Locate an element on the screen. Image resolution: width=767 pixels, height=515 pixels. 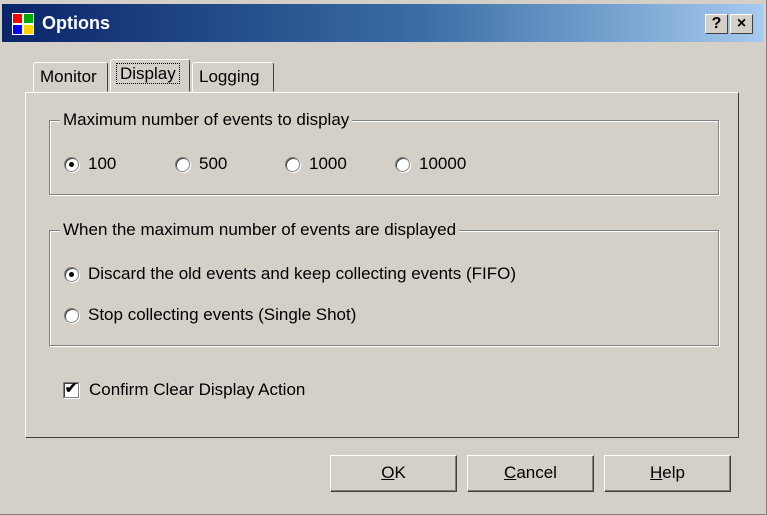
check-mark-icon: ✔ is located at coordinates (71, 388).